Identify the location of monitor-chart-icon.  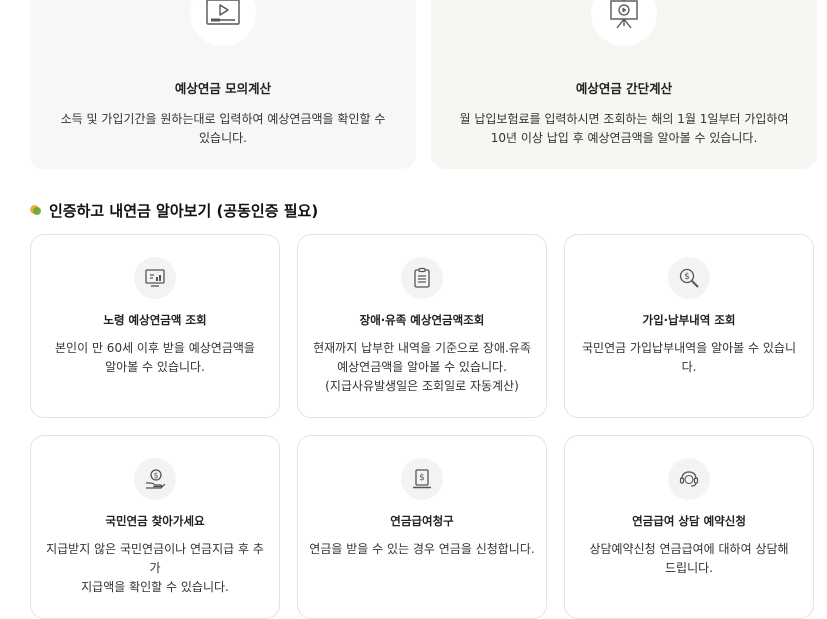
(155, 278).